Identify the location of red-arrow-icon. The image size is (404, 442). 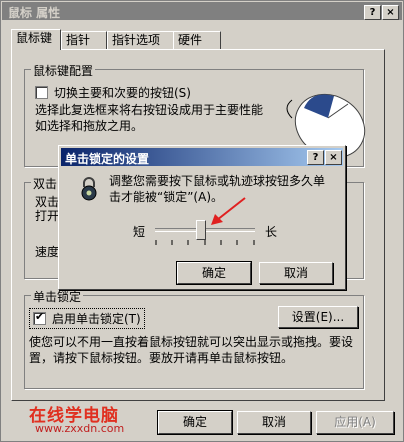
(228, 211).